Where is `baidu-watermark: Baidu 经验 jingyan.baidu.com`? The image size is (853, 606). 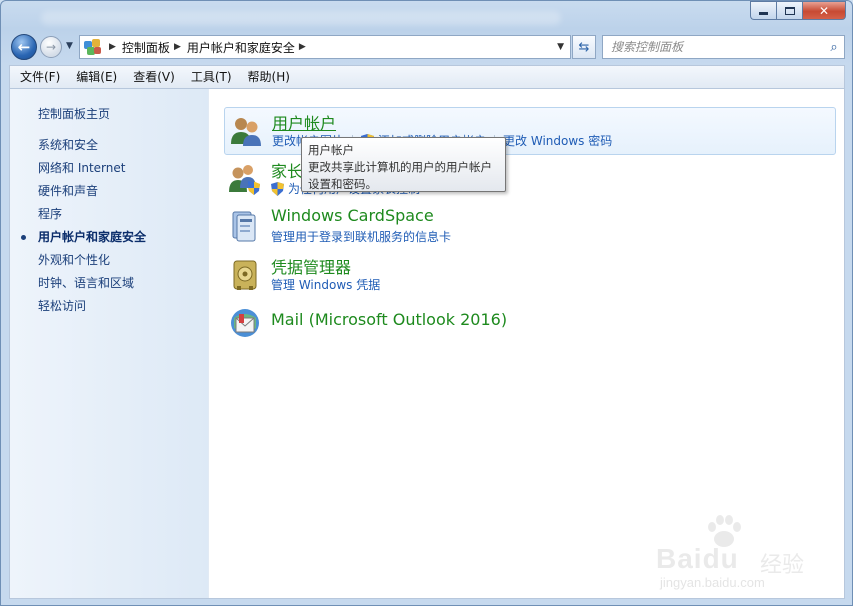
baidu-watermark: Baidu 经验 jingyan.baidu.com is located at coordinates (741, 553).